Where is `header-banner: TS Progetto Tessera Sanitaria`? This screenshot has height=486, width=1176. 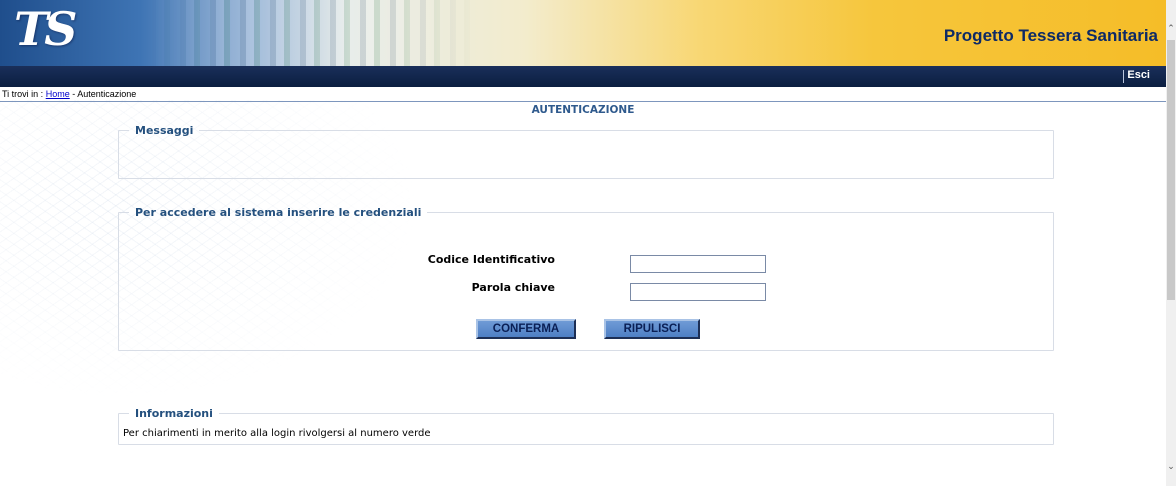 header-banner: TS Progetto Tessera Sanitaria is located at coordinates (583, 33).